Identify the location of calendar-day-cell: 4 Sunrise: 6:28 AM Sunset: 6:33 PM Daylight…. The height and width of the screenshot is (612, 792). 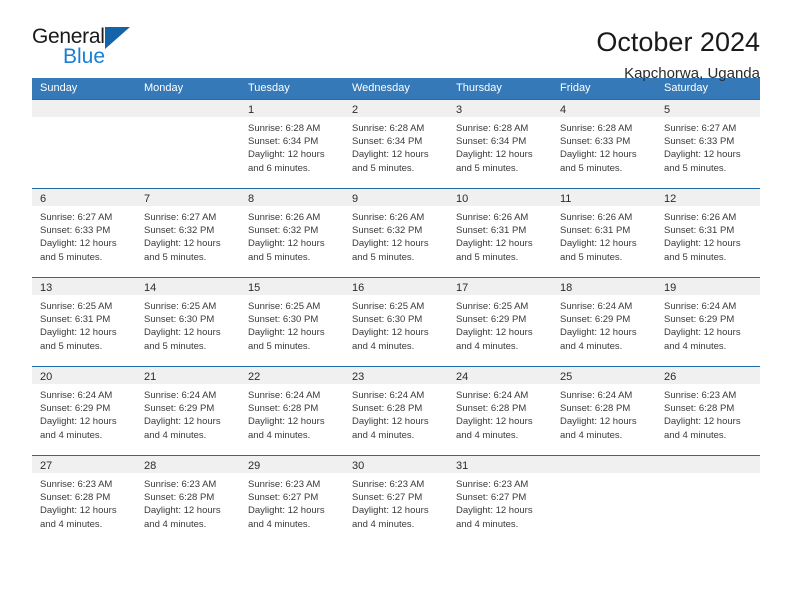
(604, 144).